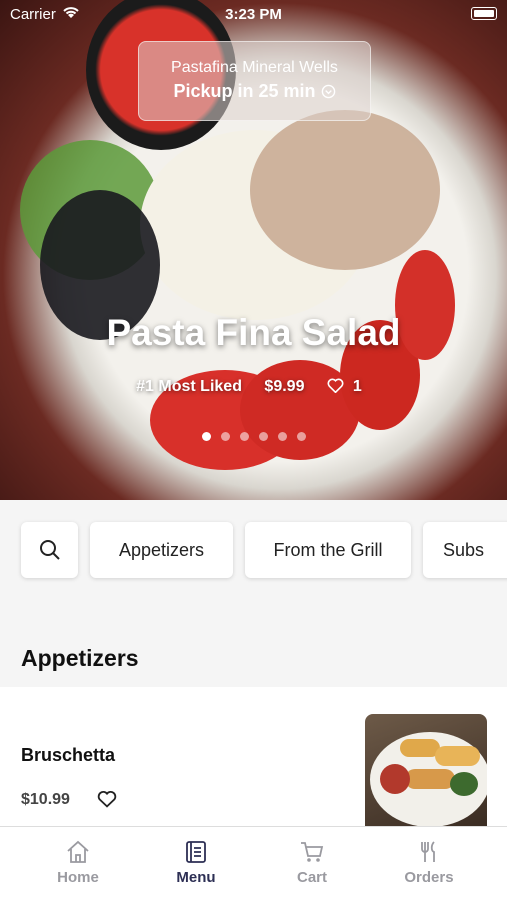  What do you see at coordinates (80, 658) in the screenshot?
I see `section-title: Appetizers` at bounding box center [80, 658].